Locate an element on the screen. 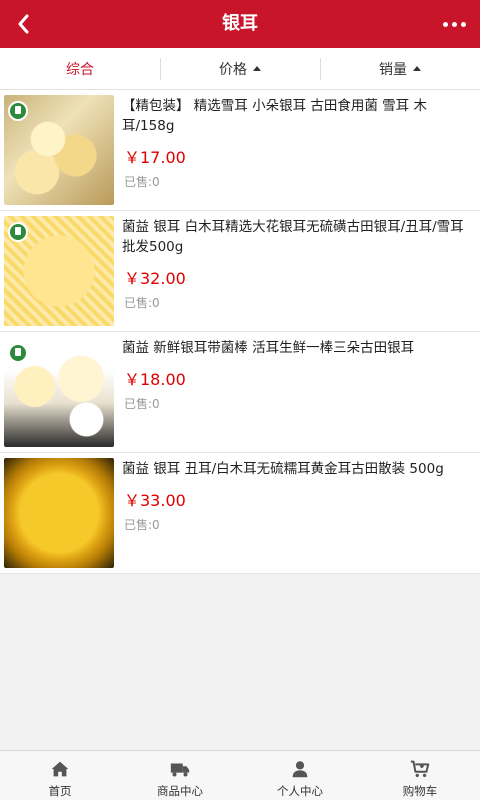 This screenshot has width=480, height=800. sort-label: 综合 is located at coordinates (80, 69).